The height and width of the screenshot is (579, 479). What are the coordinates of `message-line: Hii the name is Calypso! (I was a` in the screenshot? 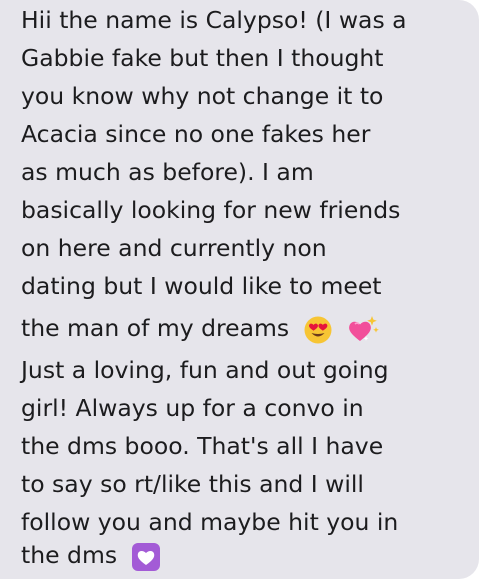 It's located at (214, 20).